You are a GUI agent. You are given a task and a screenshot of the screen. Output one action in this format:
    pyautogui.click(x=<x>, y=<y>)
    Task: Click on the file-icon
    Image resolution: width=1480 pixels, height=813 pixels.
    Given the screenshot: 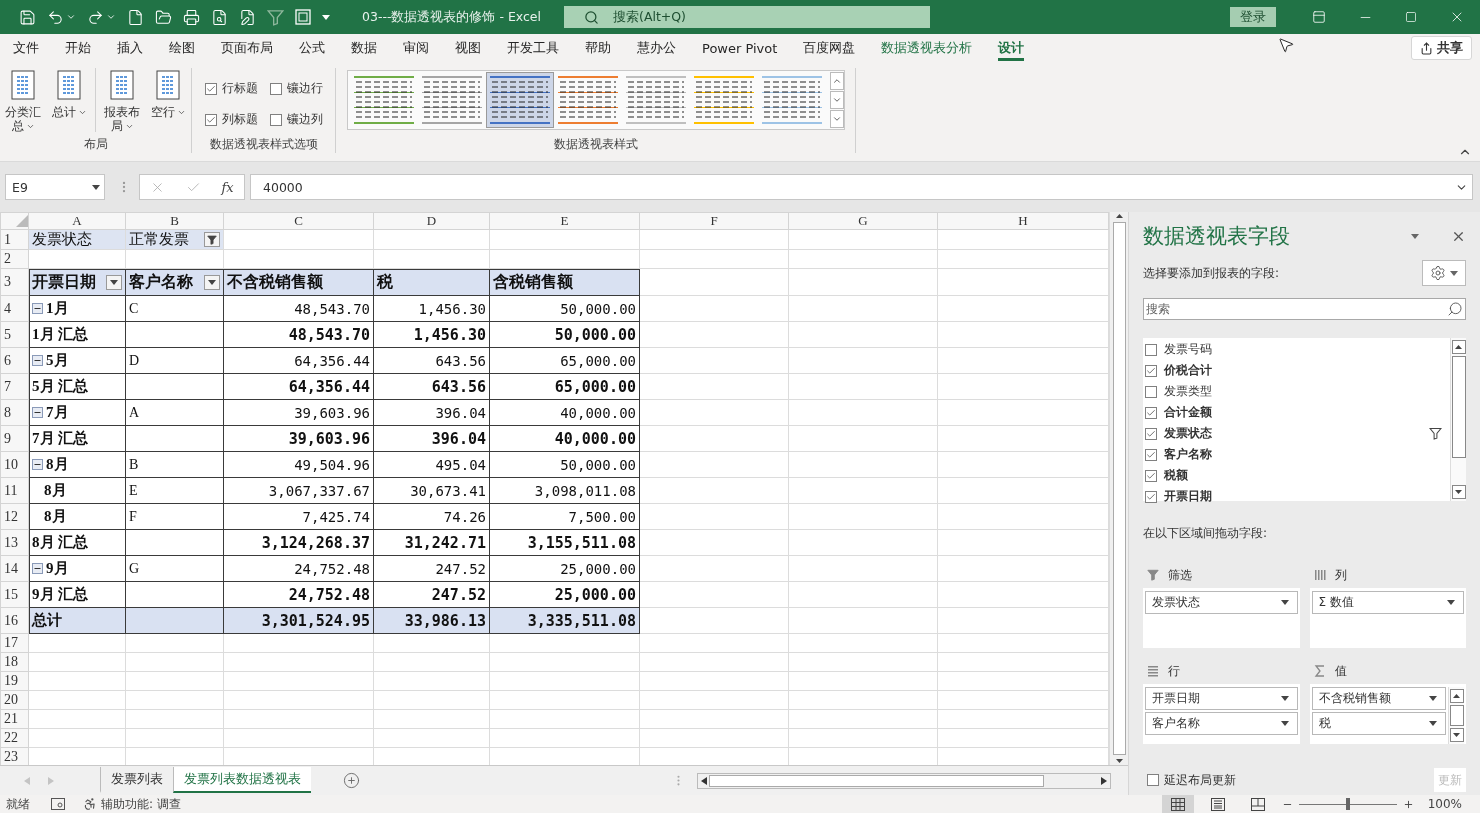 What is the action you would take?
    pyautogui.click(x=135, y=17)
    